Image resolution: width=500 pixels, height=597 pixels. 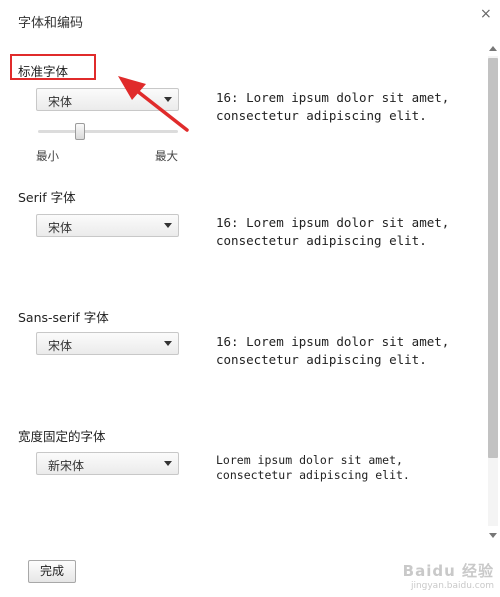 I want to click on slider-min-label: 最小, so click(x=47, y=156).